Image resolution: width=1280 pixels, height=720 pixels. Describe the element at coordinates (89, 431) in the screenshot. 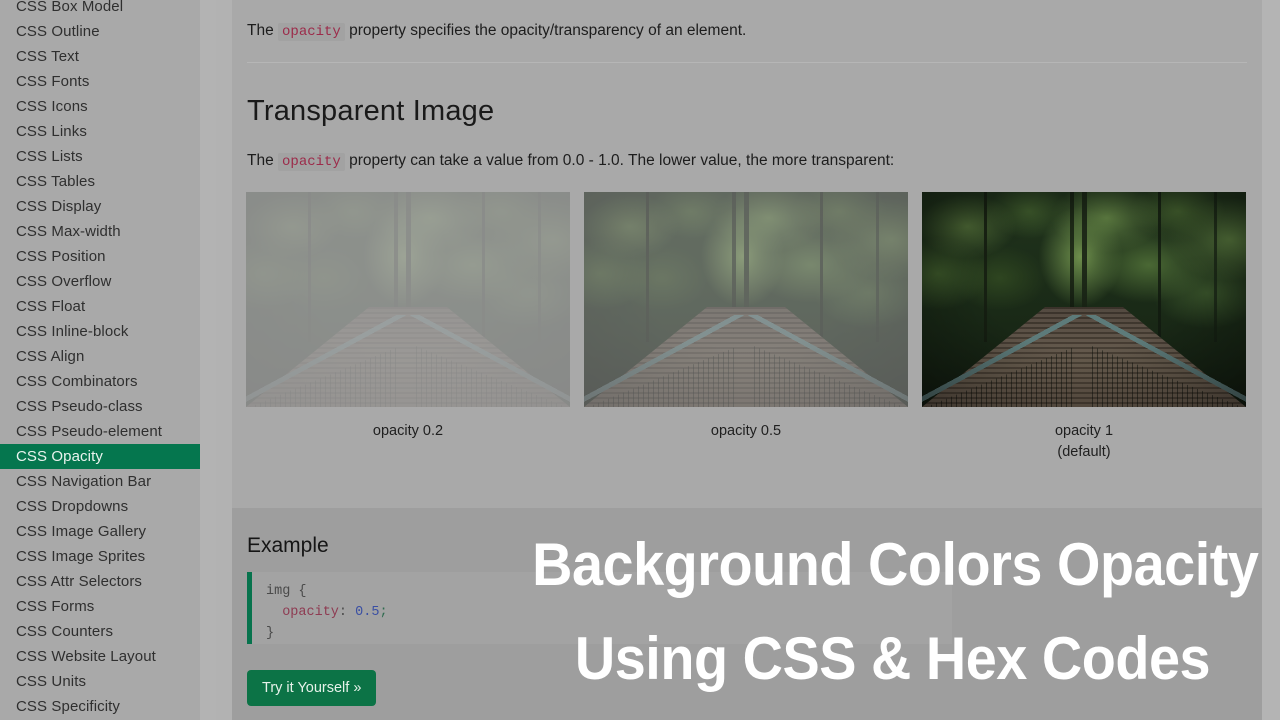

I see `sidebar-item-label: CSS Pseudo-element` at that location.